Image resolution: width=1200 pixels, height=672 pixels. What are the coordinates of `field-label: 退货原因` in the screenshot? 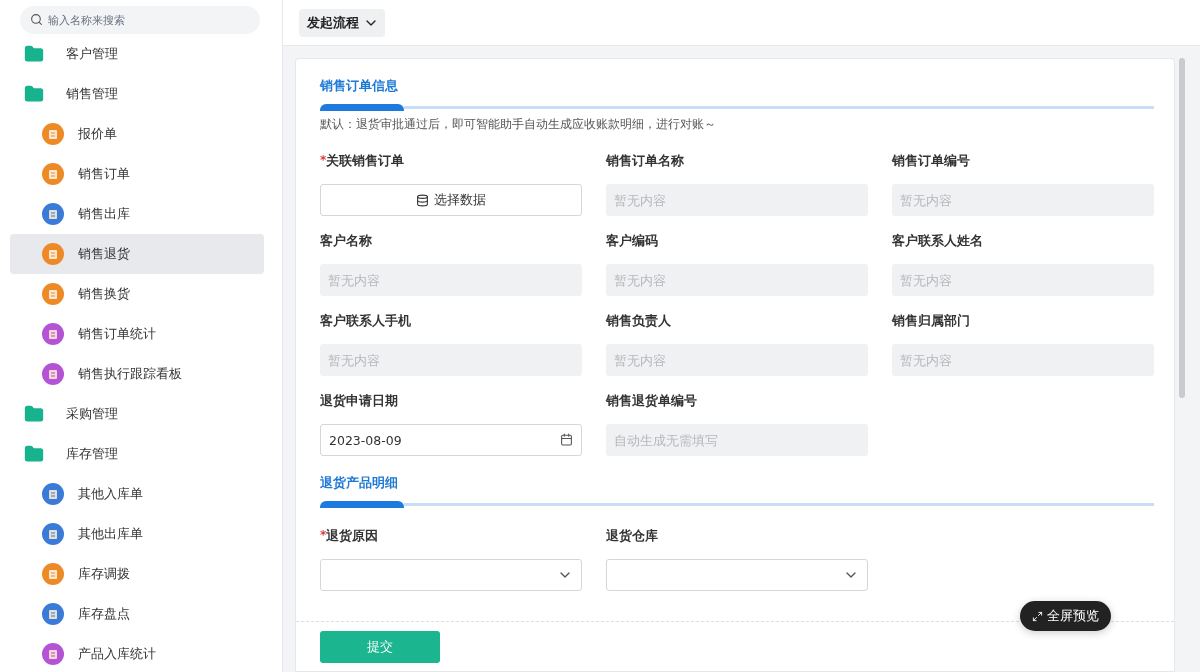 It's located at (352, 536).